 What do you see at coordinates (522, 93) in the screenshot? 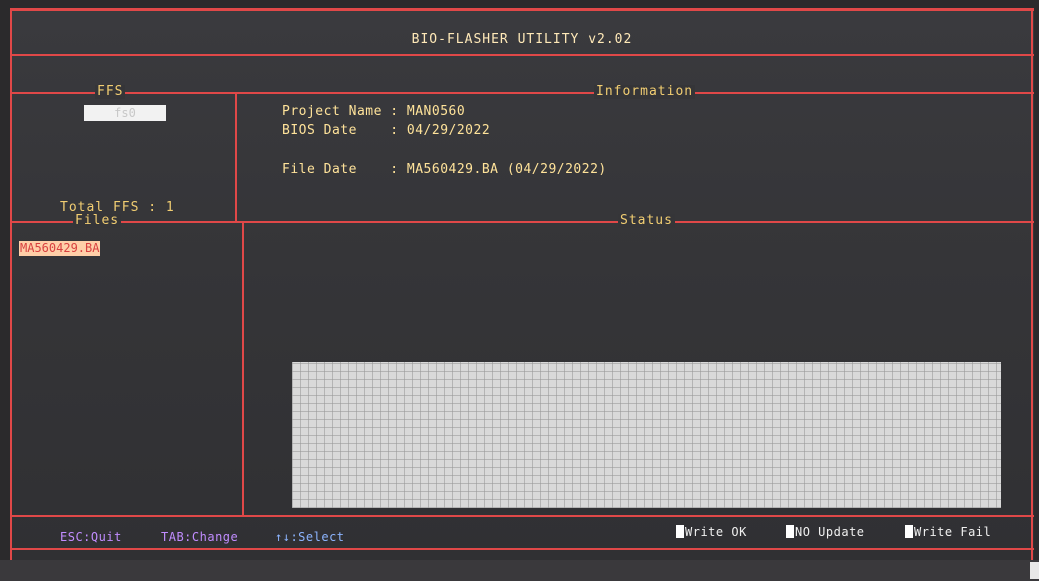
I see `frame-panels-top` at bounding box center [522, 93].